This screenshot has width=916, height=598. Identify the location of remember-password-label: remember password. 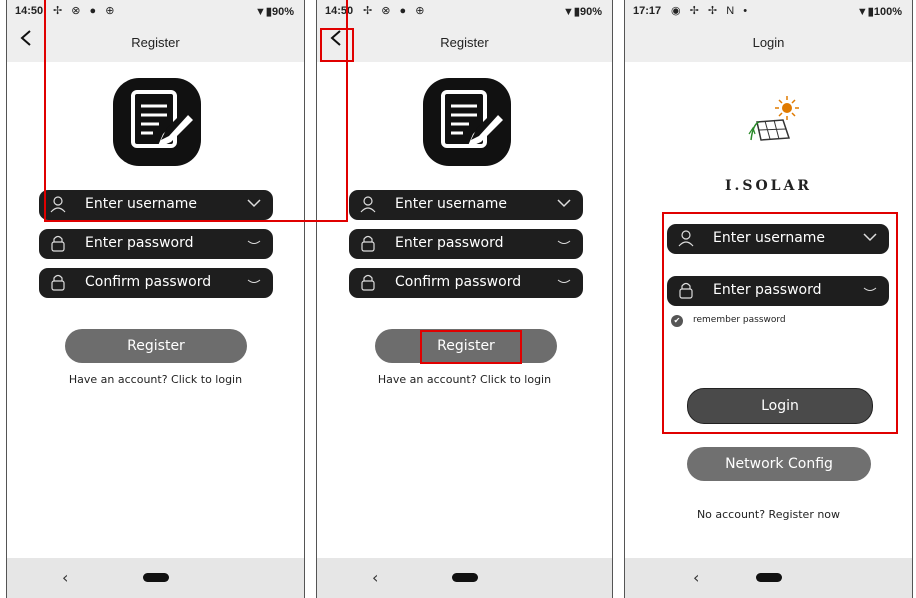
(739, 320).